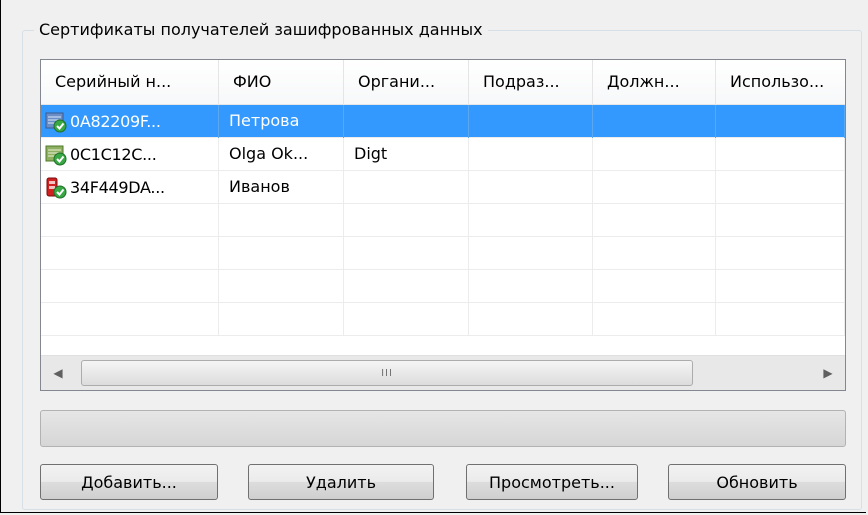  Describe the element at coordinates (757, 482) in the screenshot. I see `refresh-button: Обновить` at that location.